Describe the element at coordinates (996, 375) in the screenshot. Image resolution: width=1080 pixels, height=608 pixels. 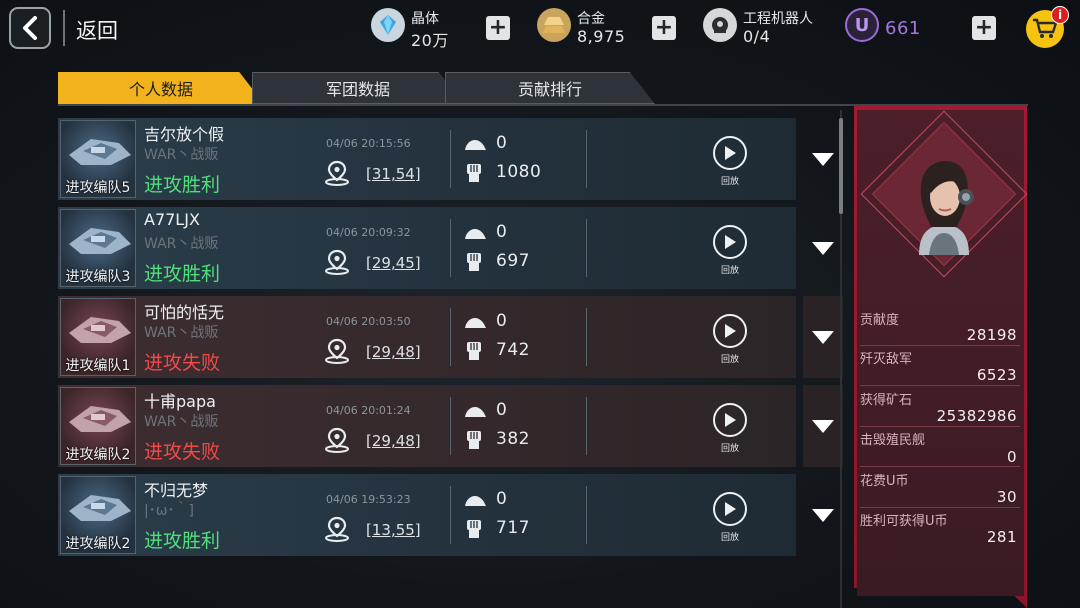
I see `stat-value-enemies-destroyed: 6523` at that location.